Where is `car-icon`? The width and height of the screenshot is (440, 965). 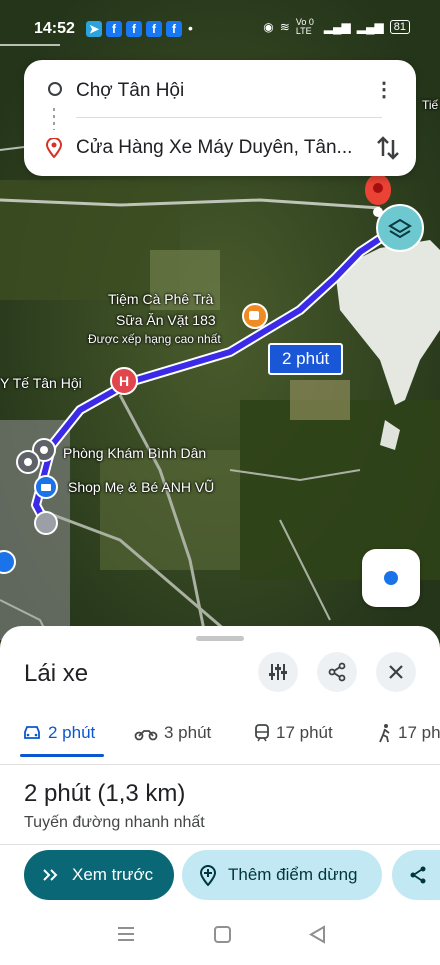
car-icon is located at coordinates (32, 732).